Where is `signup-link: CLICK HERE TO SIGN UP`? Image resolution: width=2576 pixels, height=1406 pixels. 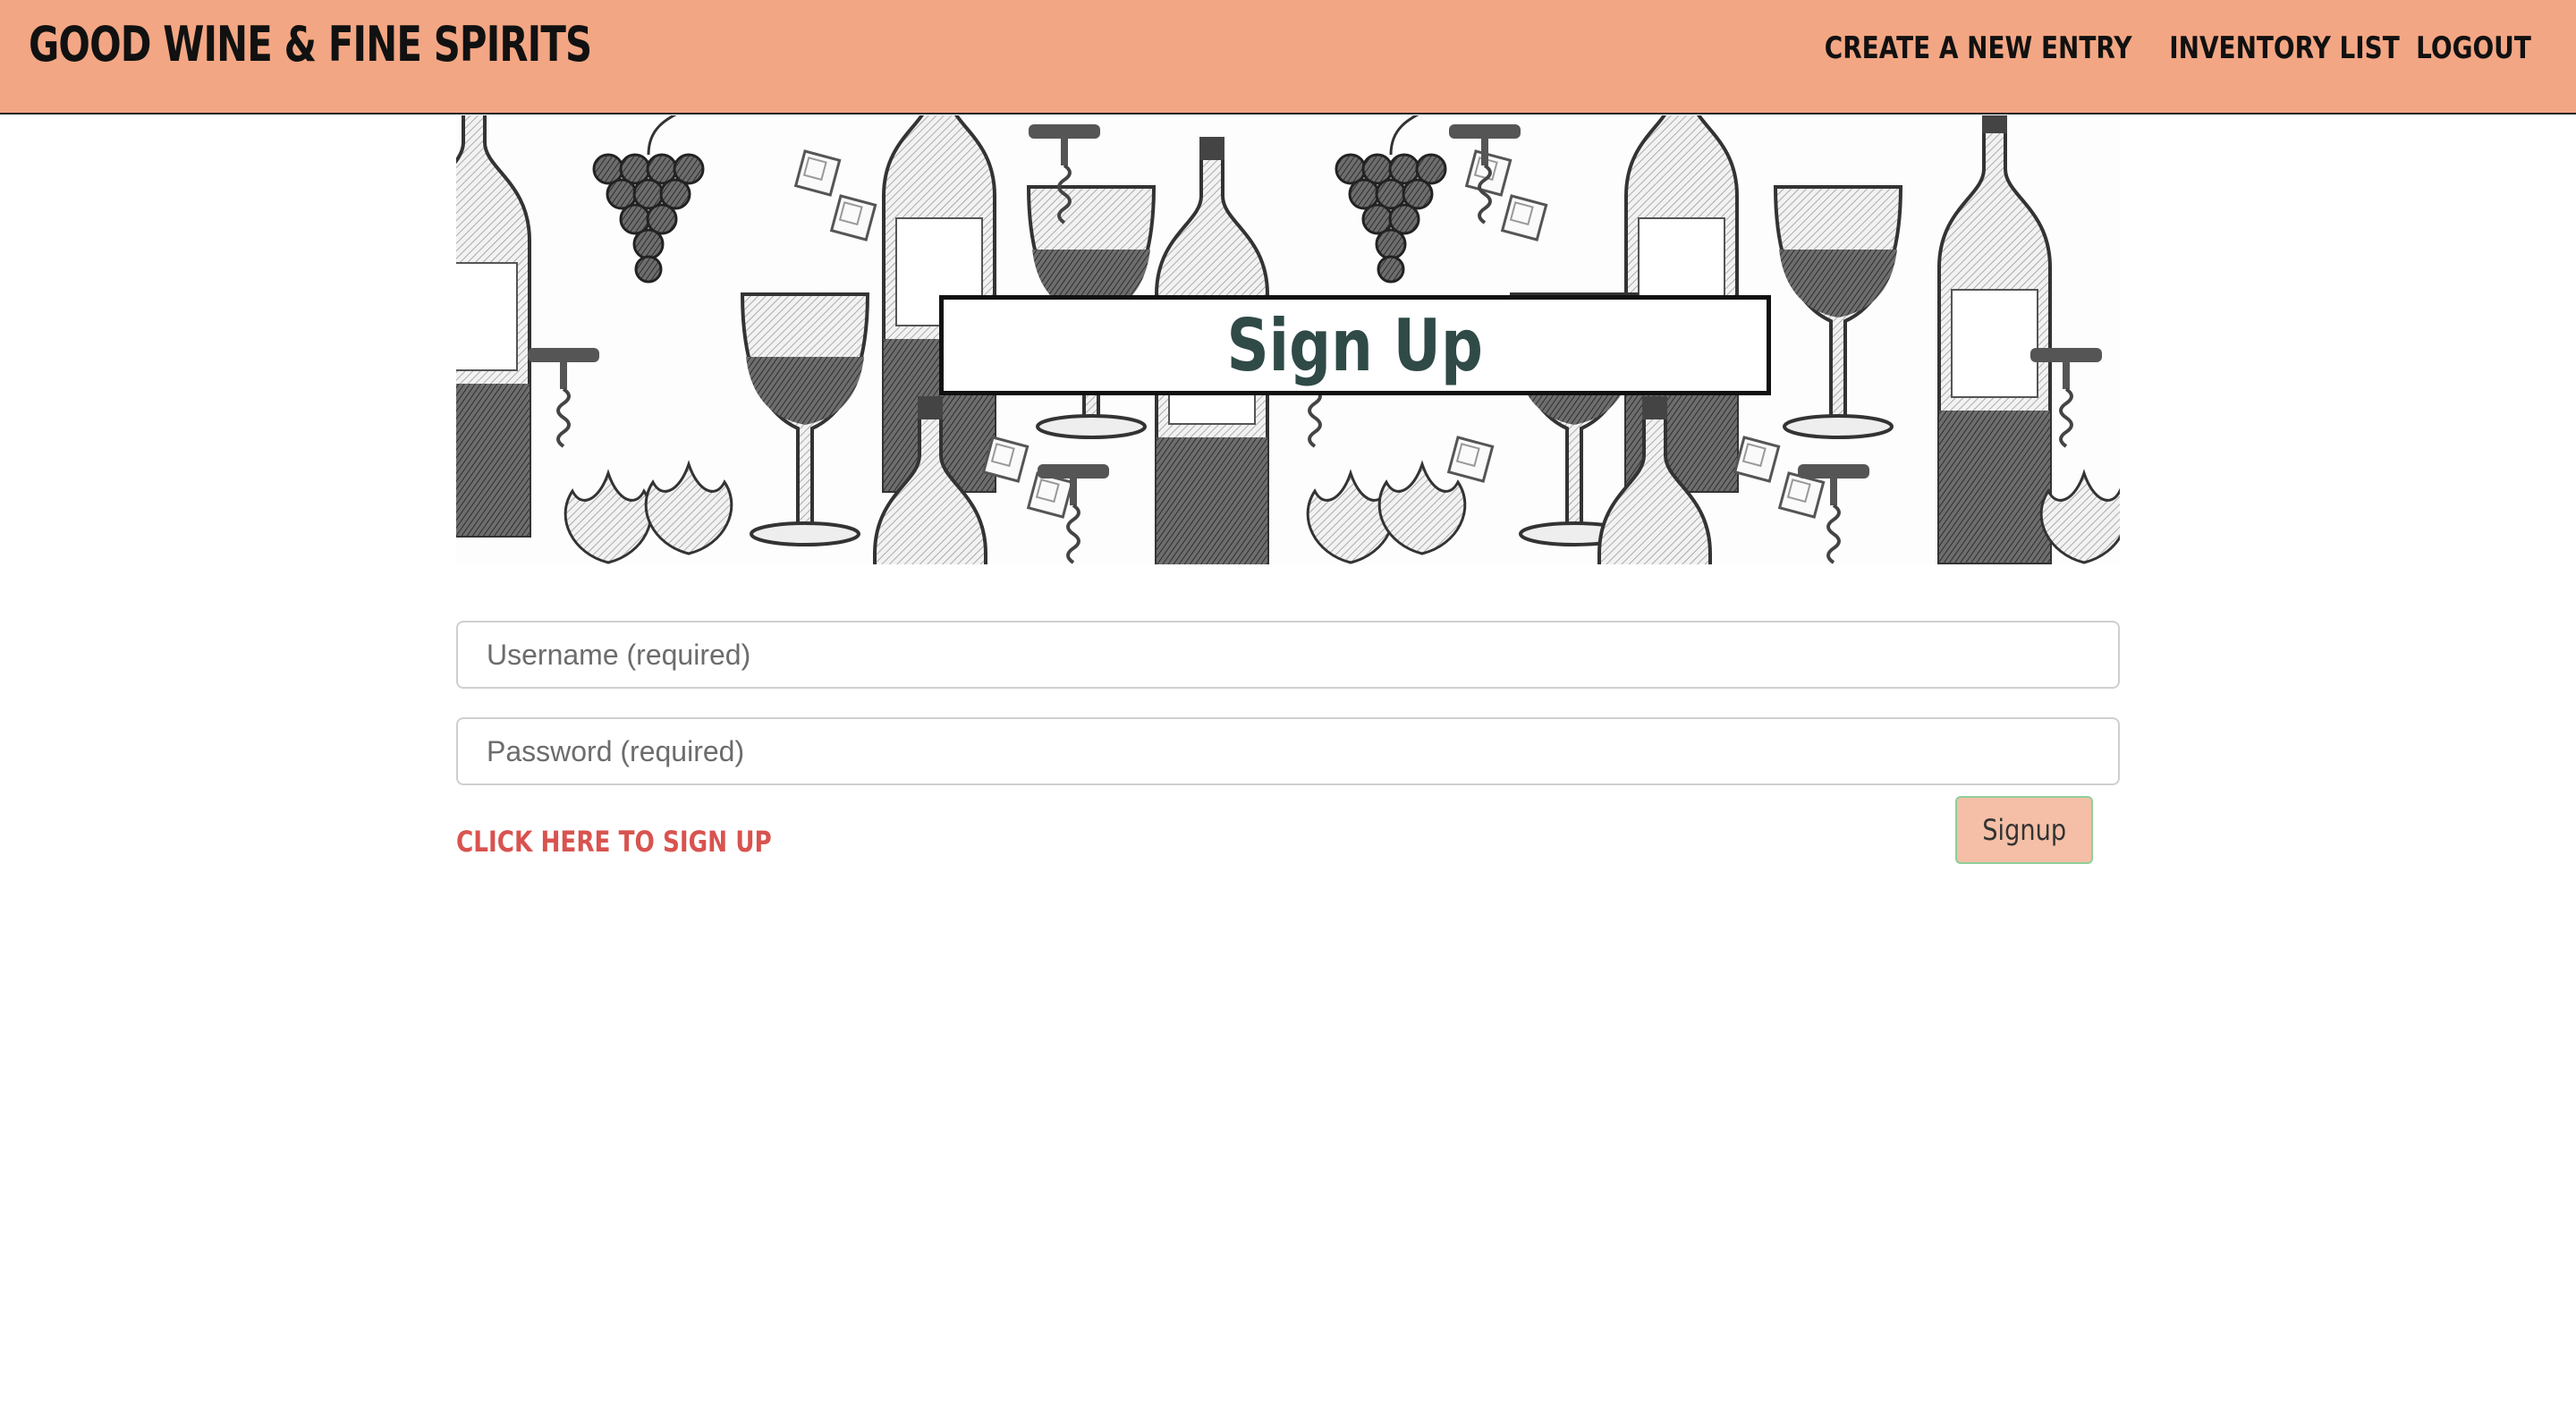
signup-link: CLICK HERE TO SIGN UP is located at coordinates (614, 842).